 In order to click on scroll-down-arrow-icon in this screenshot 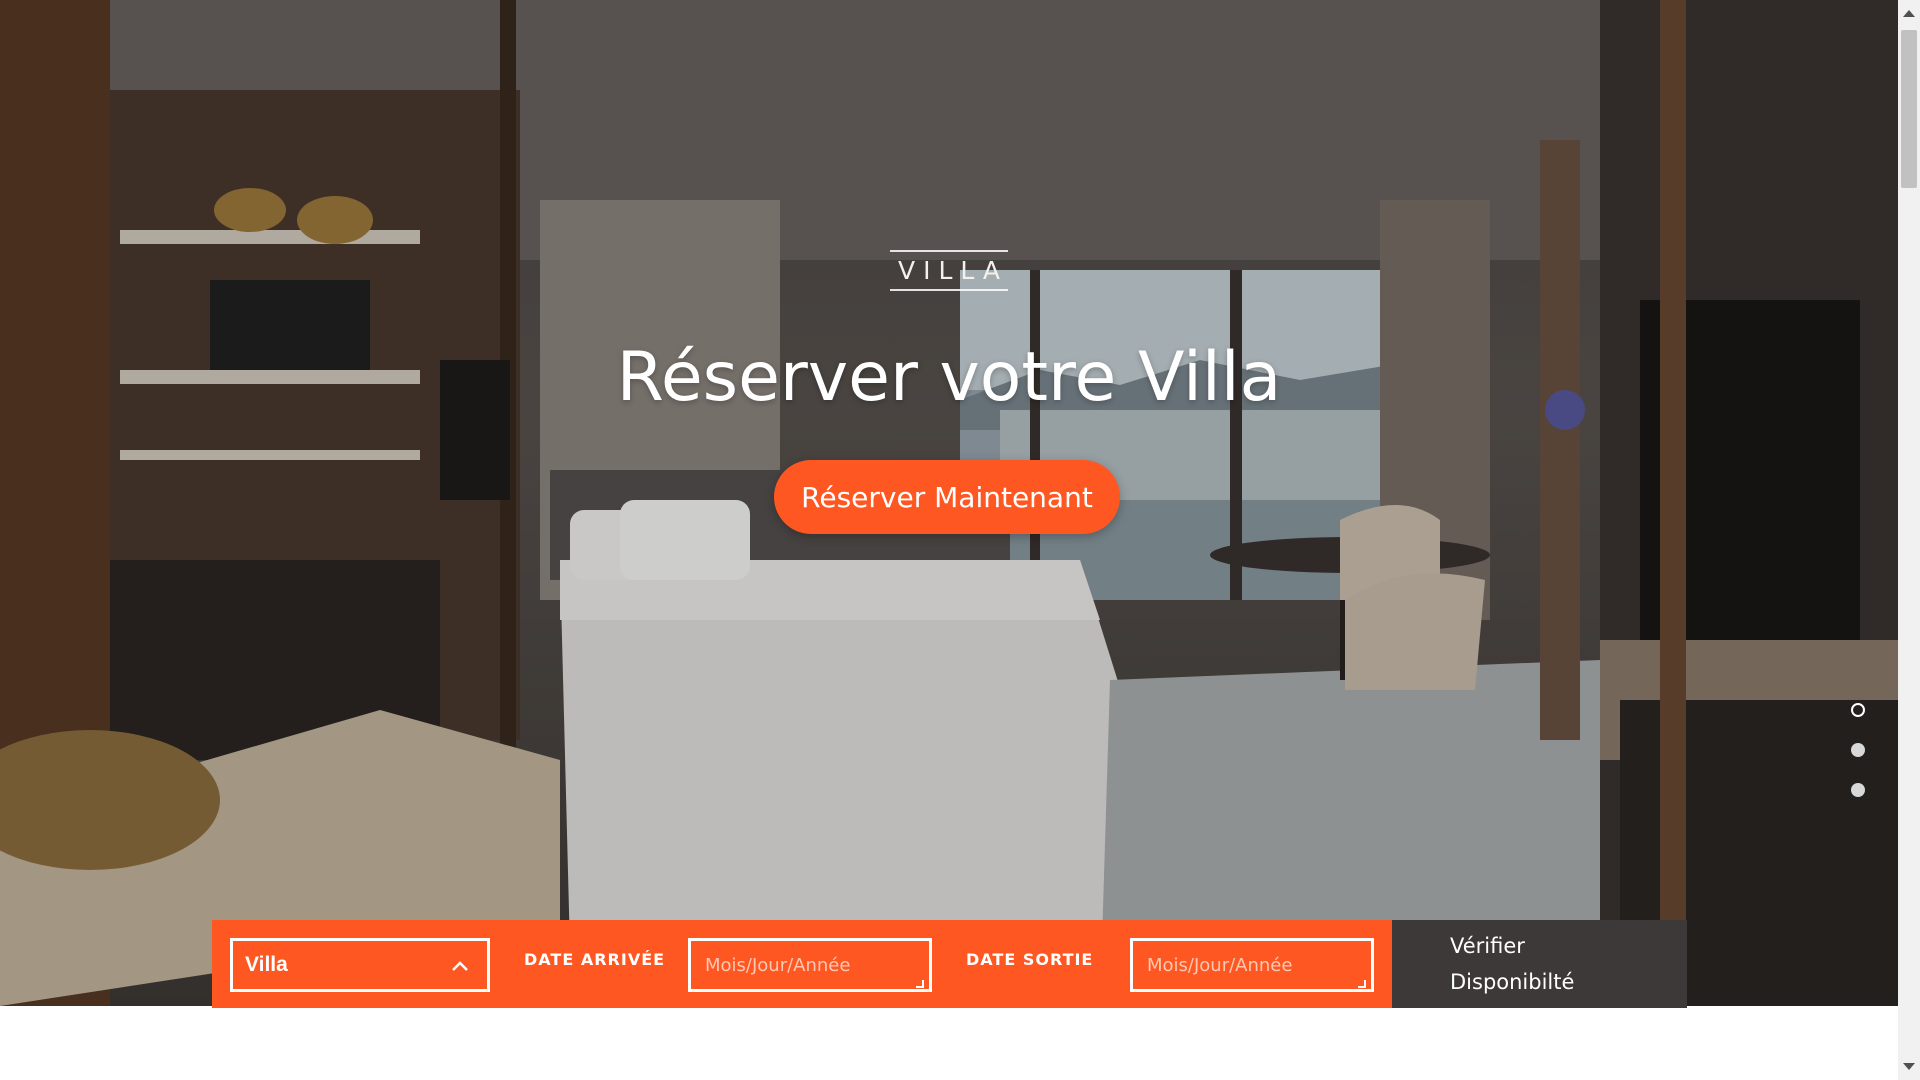, I will do `click(1909, 1066)`.